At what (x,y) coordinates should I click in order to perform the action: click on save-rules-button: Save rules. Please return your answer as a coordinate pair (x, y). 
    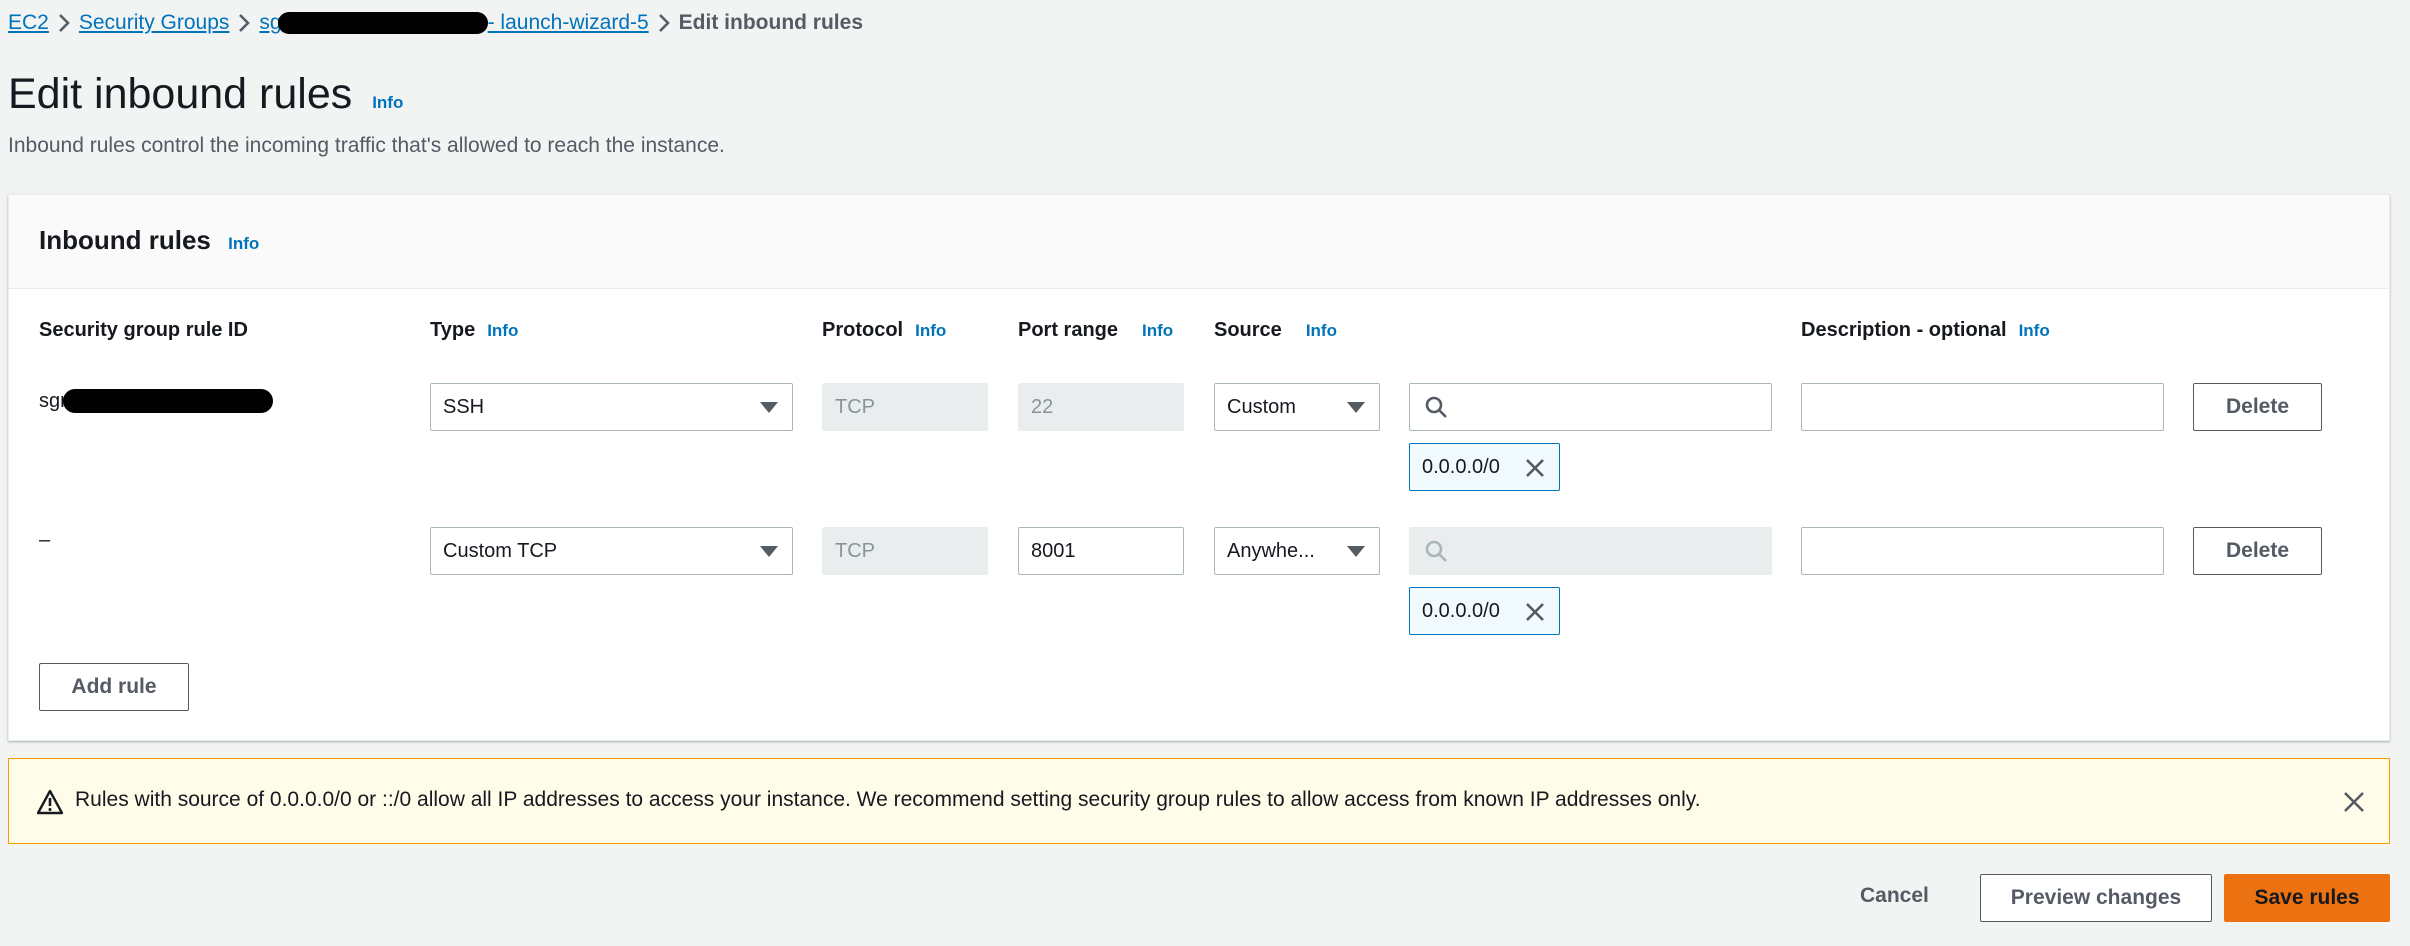
    Looking at the image, I should click on (2307, 898).